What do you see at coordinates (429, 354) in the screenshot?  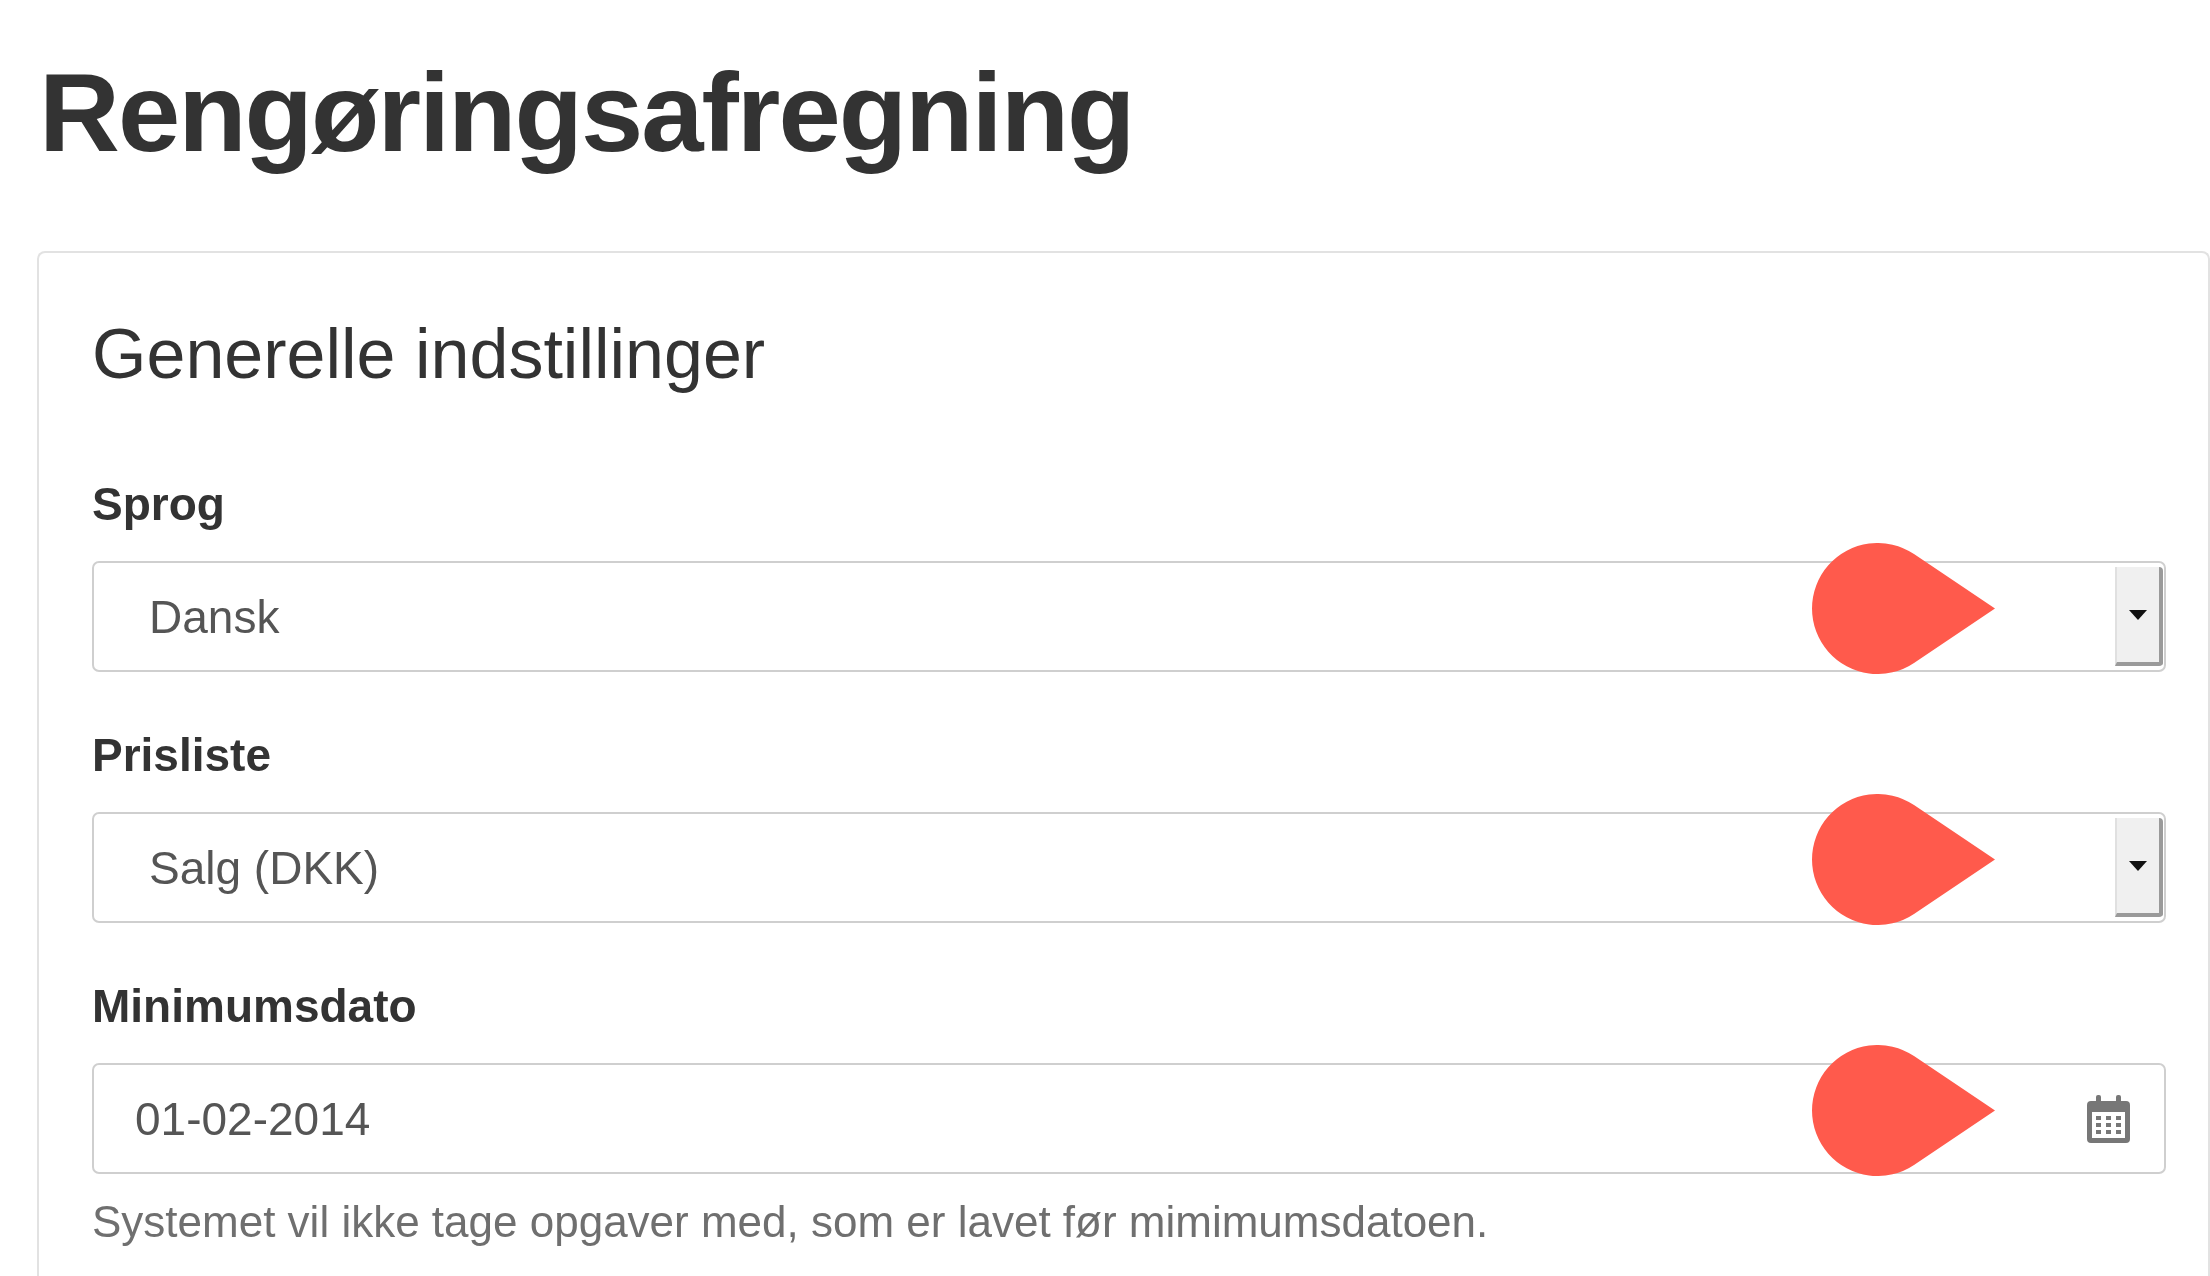 I see `panel-title: Generelle indstillinger` at bounding box center [429, 354].